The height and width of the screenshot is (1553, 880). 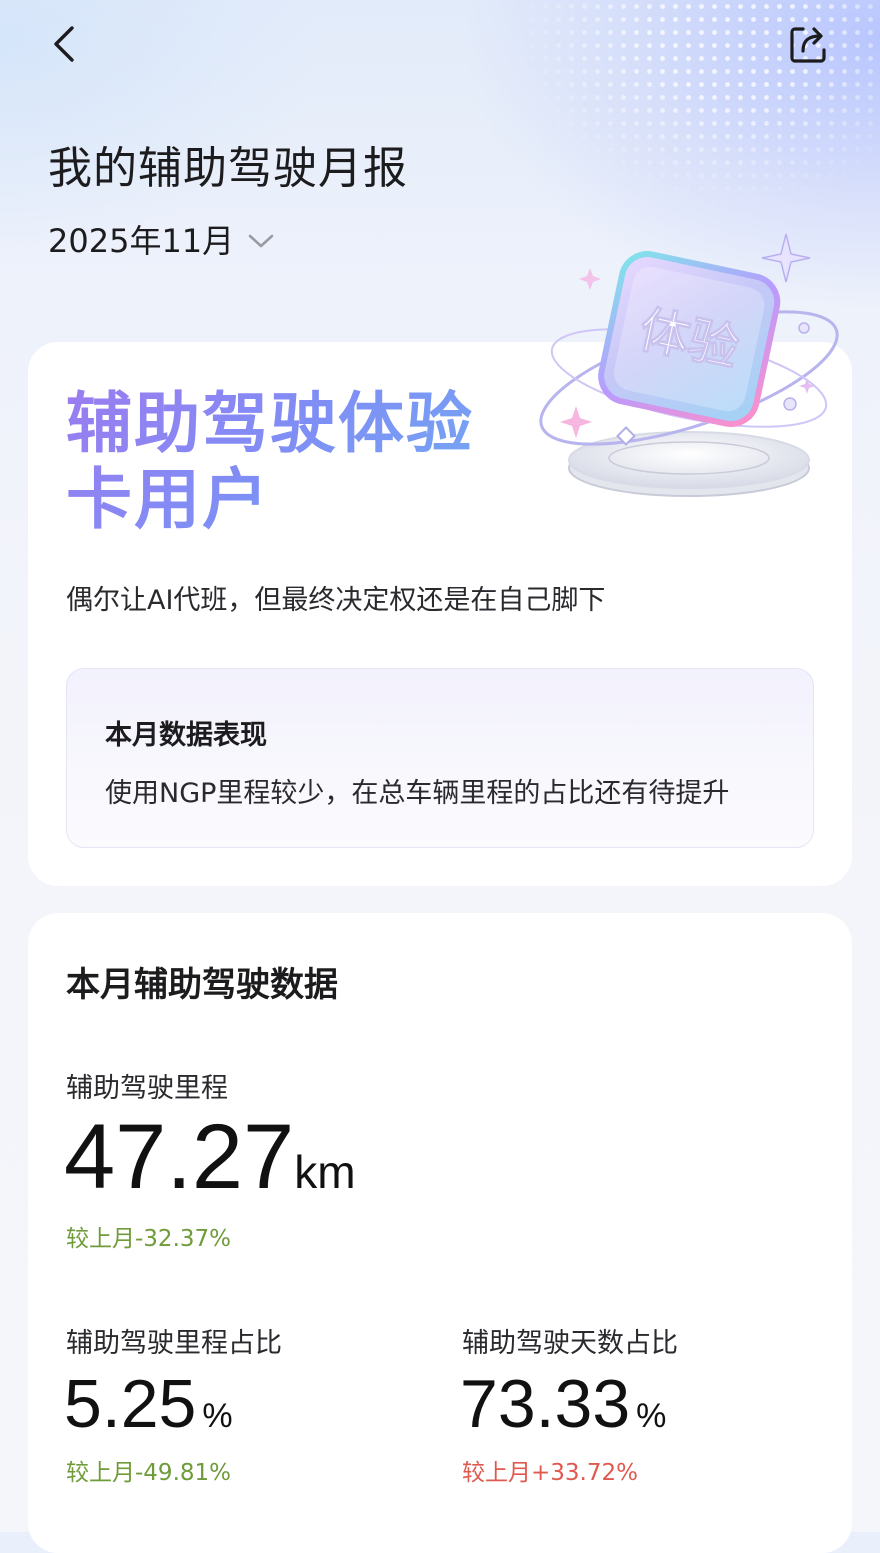 I want to click on mileage-label: 辅助驾驶里程, so click(x=147, y=1088).